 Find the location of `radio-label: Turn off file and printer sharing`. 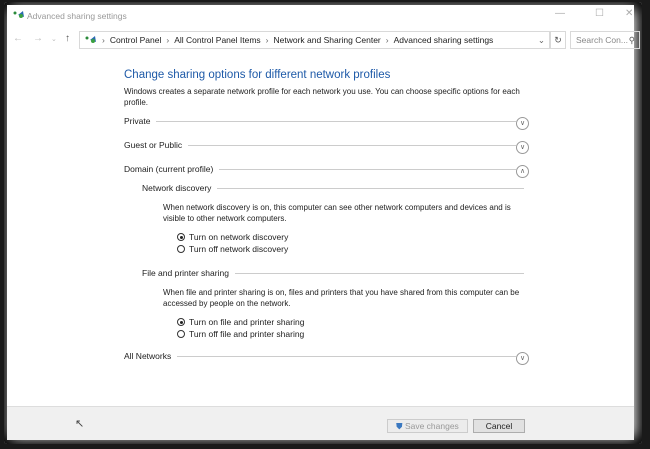

radio-label: Turn off file and printer sharing is located at coordinates (247, 334).